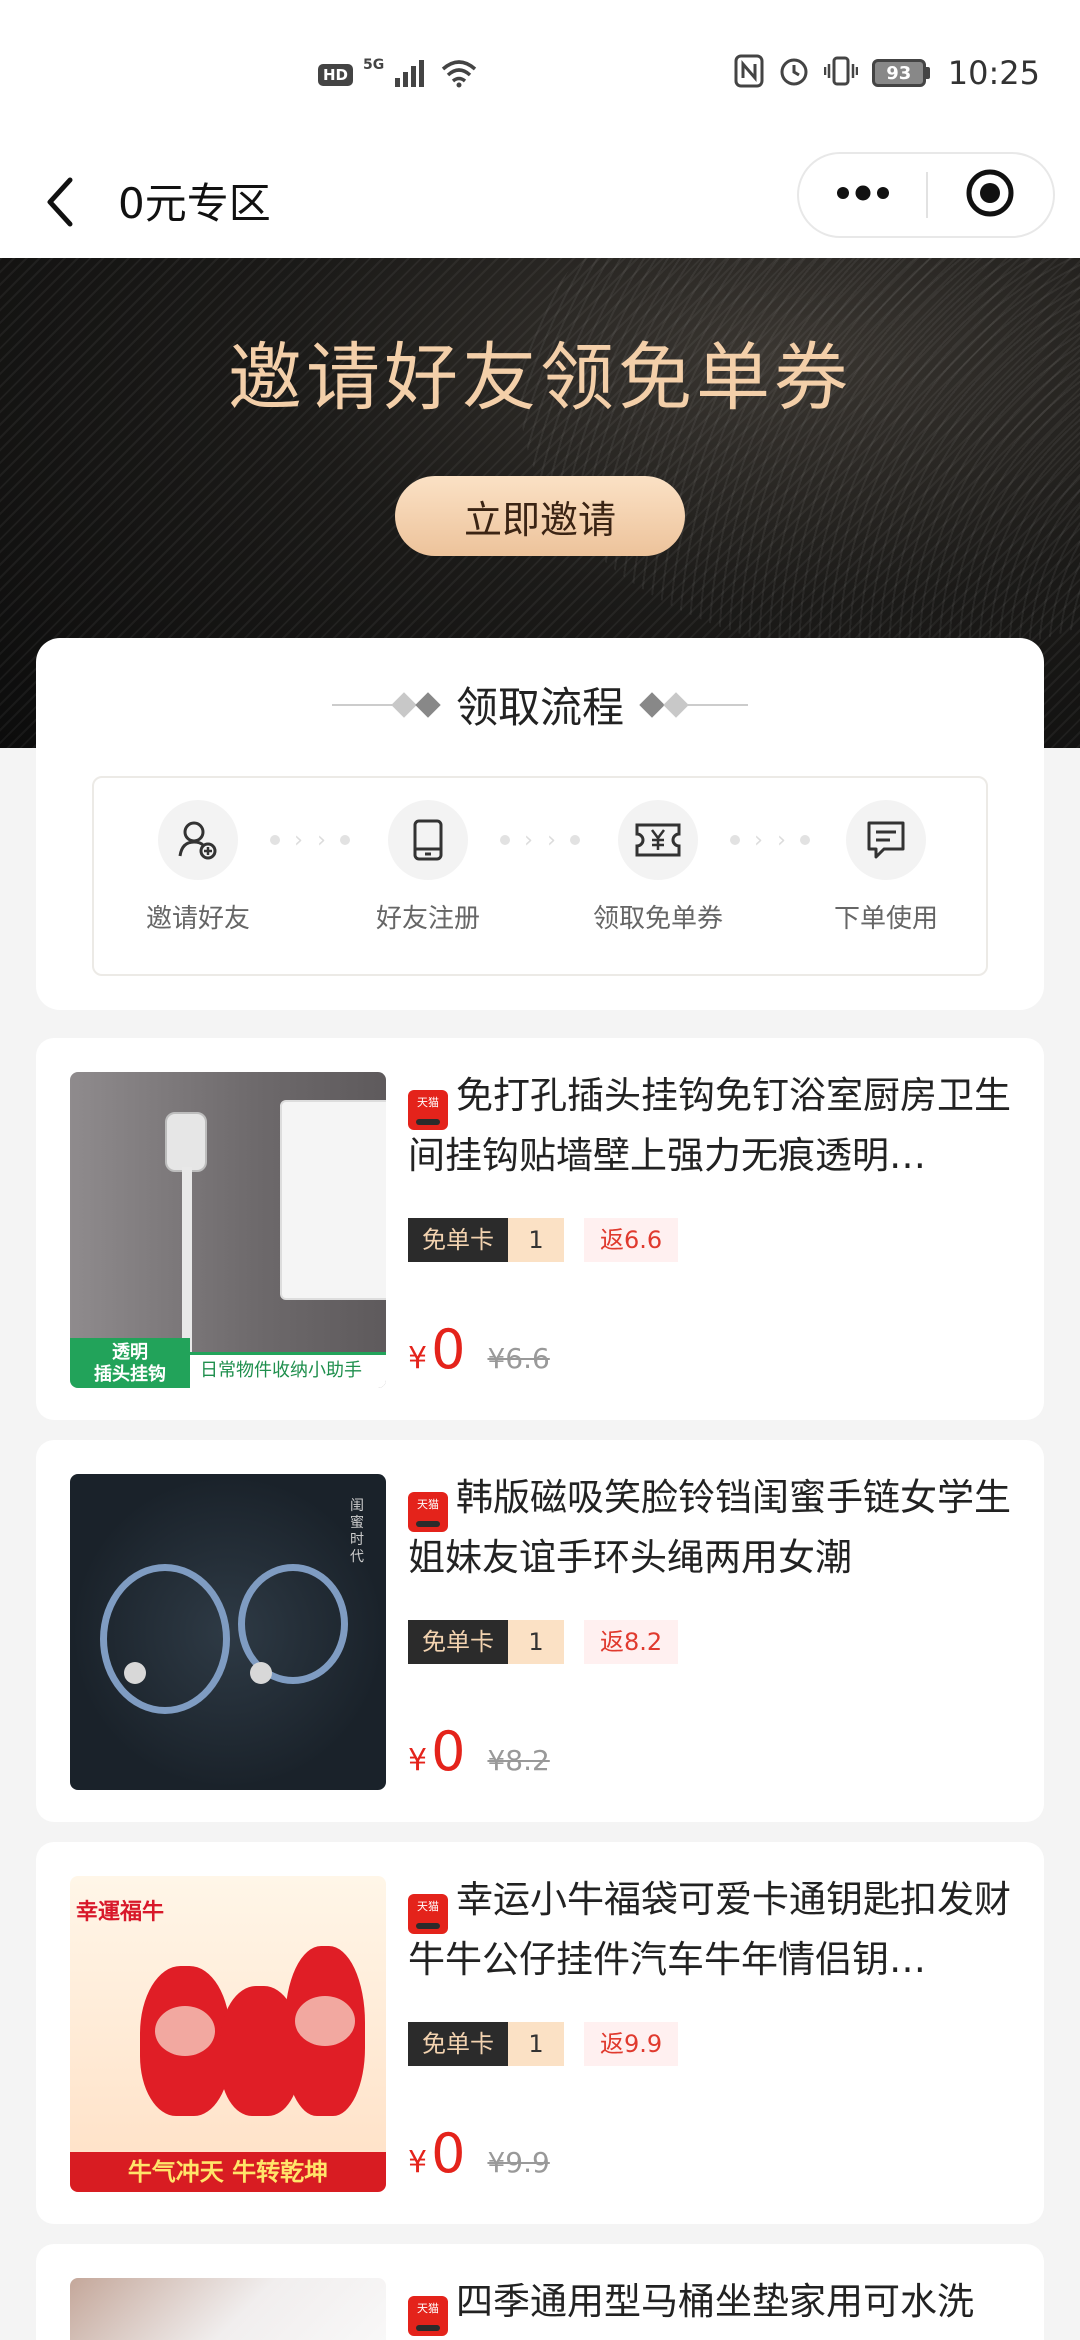 The height and width of the screenshot is (2340, 1080). I want to click on battery-level: 93, so click(898, 73).